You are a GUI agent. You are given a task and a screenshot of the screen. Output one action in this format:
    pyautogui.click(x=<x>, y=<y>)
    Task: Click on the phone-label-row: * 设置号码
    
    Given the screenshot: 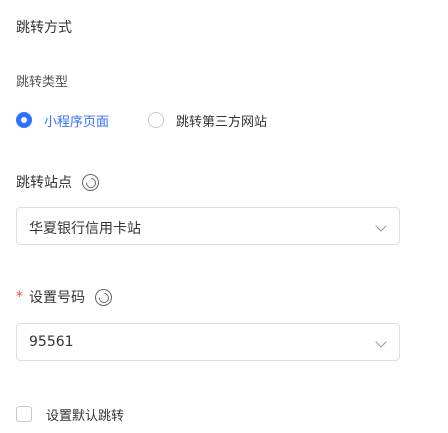 What is the action you would take?
    pyautogui.click(x=64, y=297)
    